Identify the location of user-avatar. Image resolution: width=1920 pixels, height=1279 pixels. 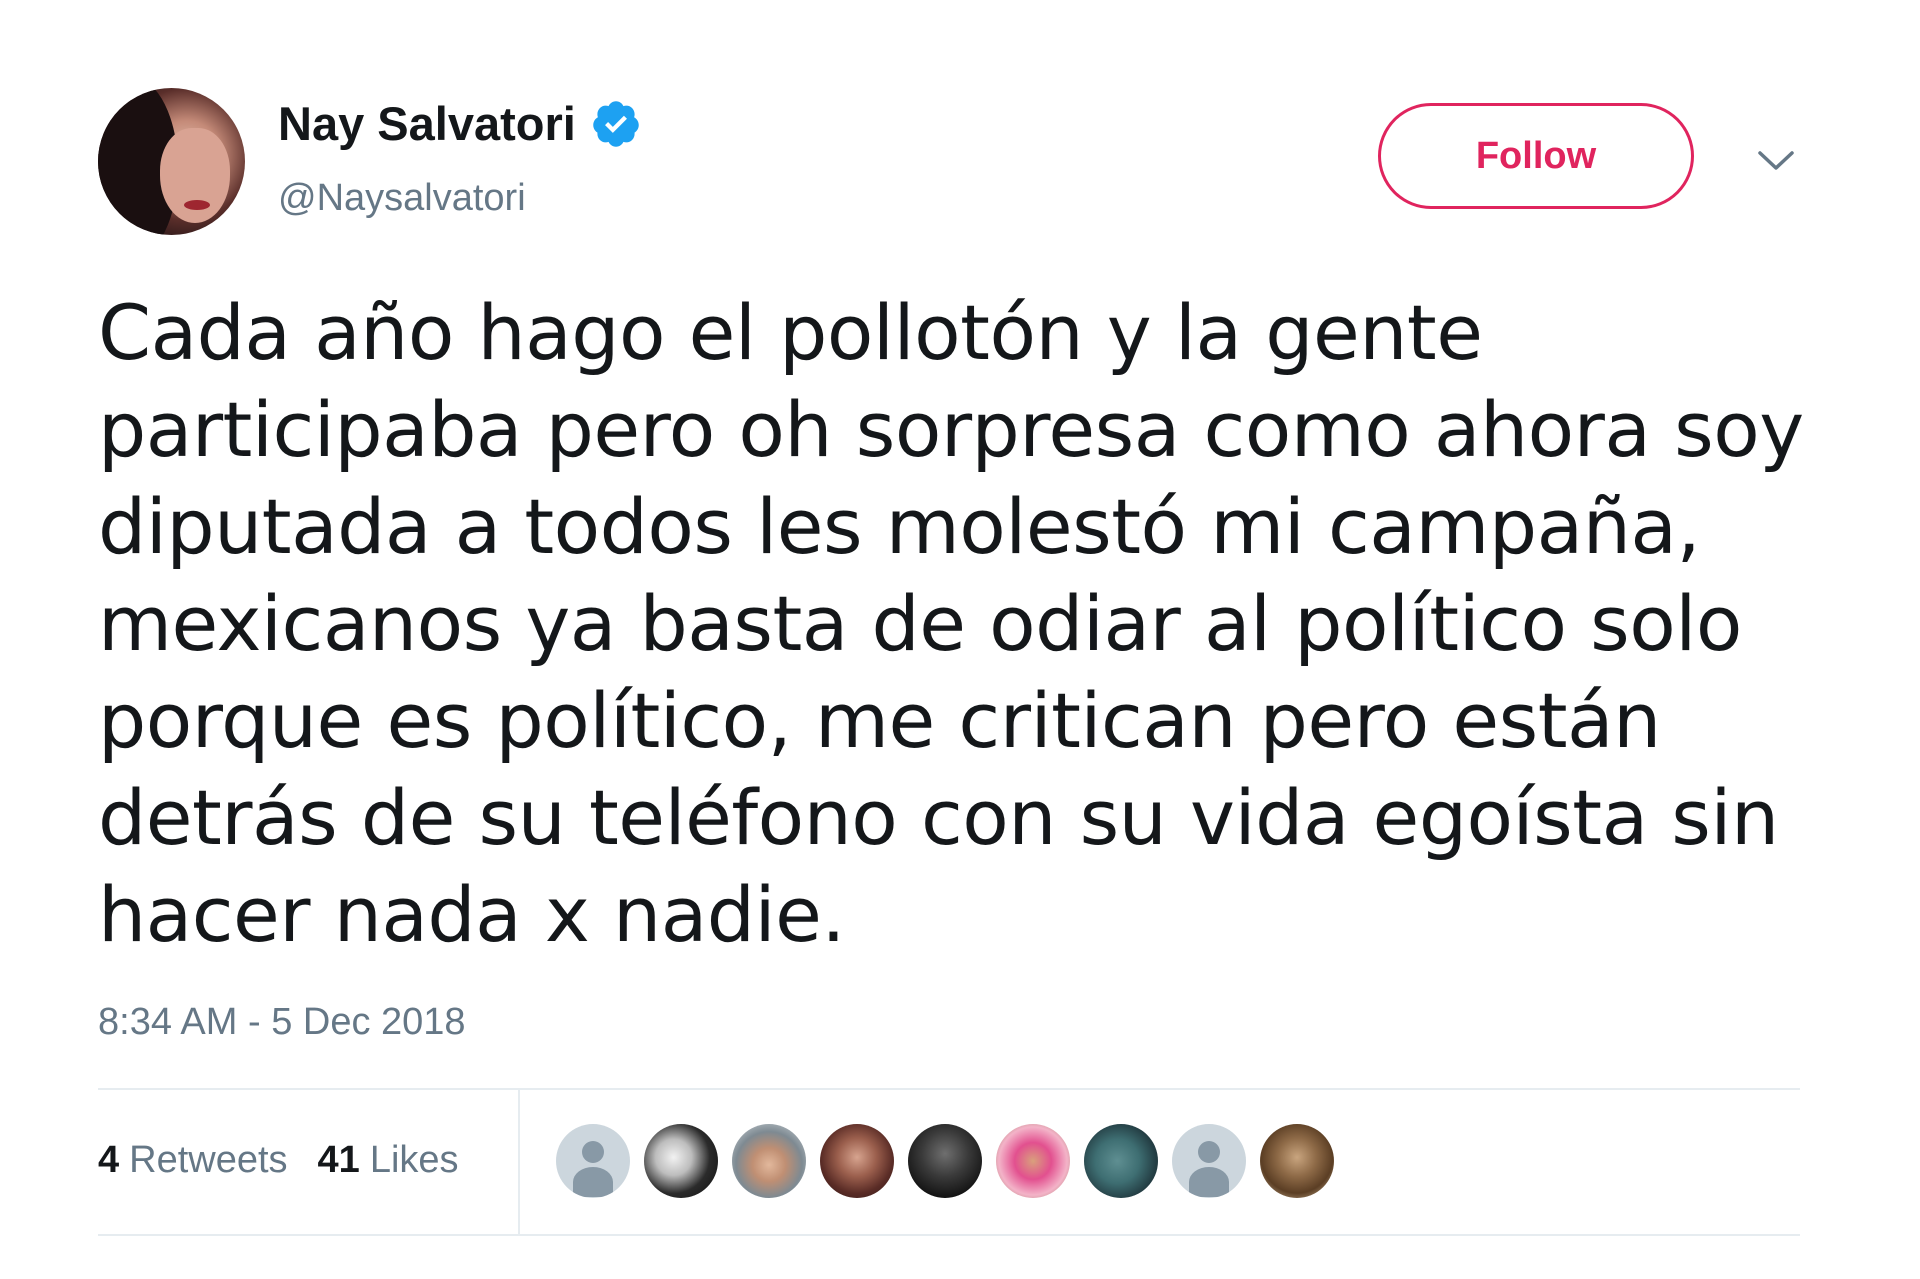
(171, 161).